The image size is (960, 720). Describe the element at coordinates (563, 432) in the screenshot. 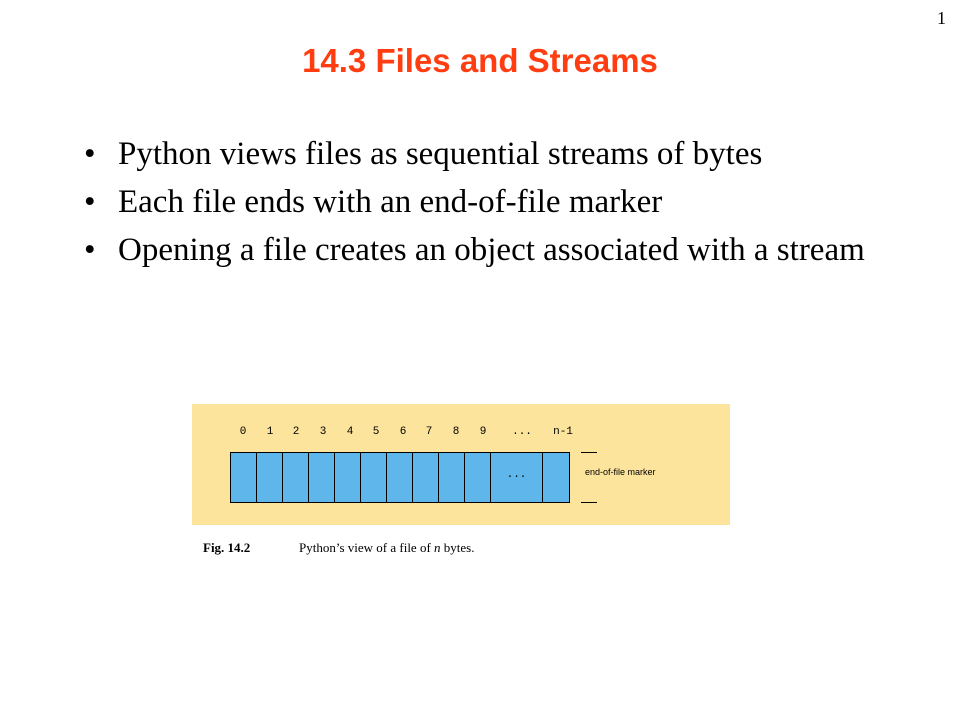

I see `byte-index-label: n-1` at that location.